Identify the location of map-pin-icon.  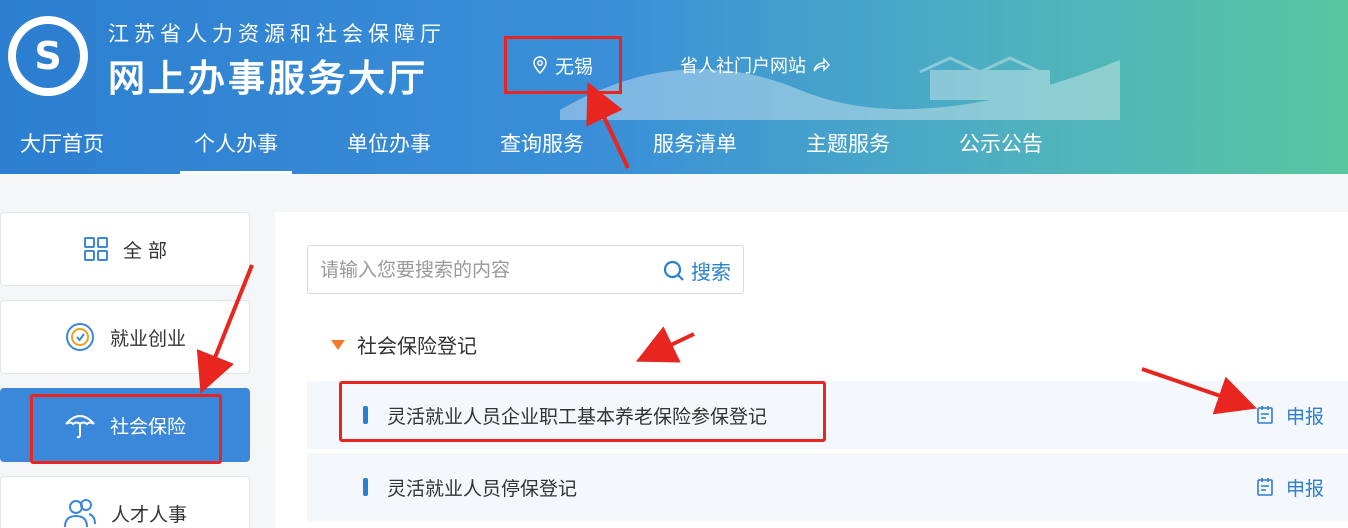
(540, 65).